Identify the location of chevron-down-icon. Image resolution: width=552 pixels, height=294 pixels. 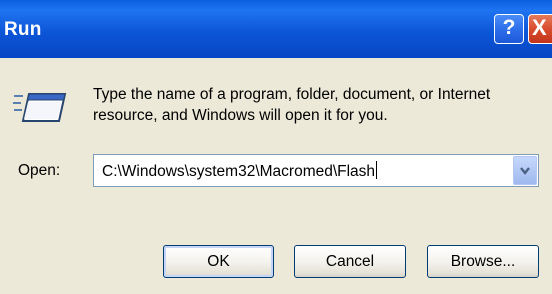
(525, 171).